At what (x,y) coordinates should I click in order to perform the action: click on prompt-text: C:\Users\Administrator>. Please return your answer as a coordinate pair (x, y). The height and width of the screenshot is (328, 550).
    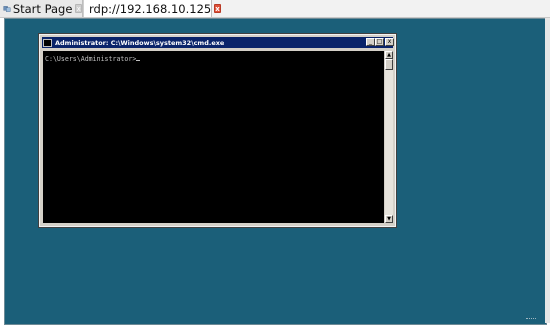
    Looking at the image, I should click on (91, 59).